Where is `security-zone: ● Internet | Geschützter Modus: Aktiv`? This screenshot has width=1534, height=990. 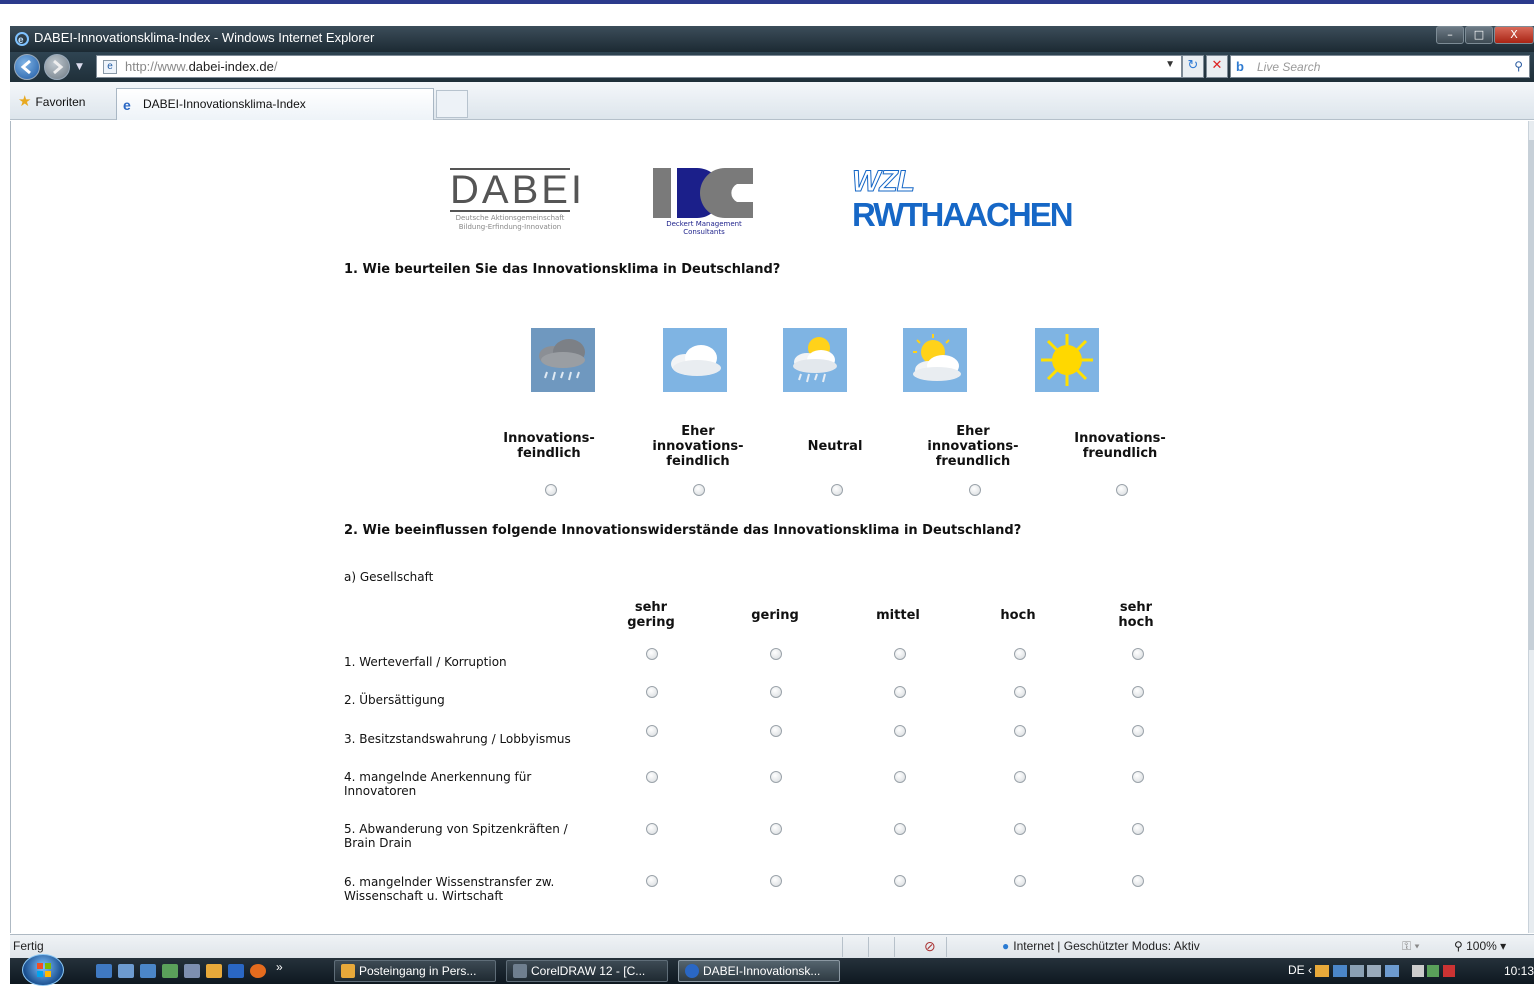 security-zone: ● Internet | Geschützter Modus: Aktiv is located at coordinates (1101, 946).